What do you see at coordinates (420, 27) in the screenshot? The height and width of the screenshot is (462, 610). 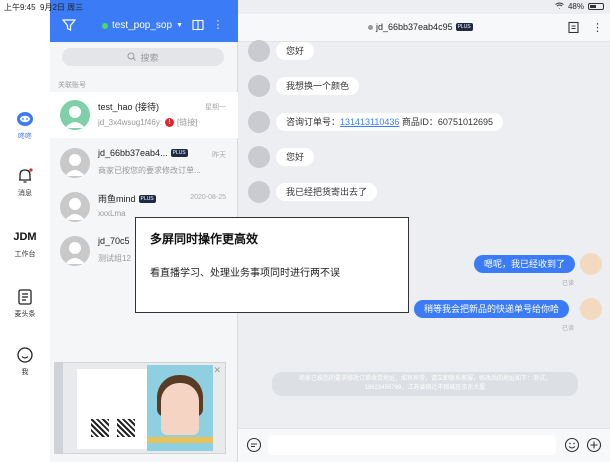 I see `chat-title: jd_66bb37eab4c95 PLUS` at bounding box center [420, 27].